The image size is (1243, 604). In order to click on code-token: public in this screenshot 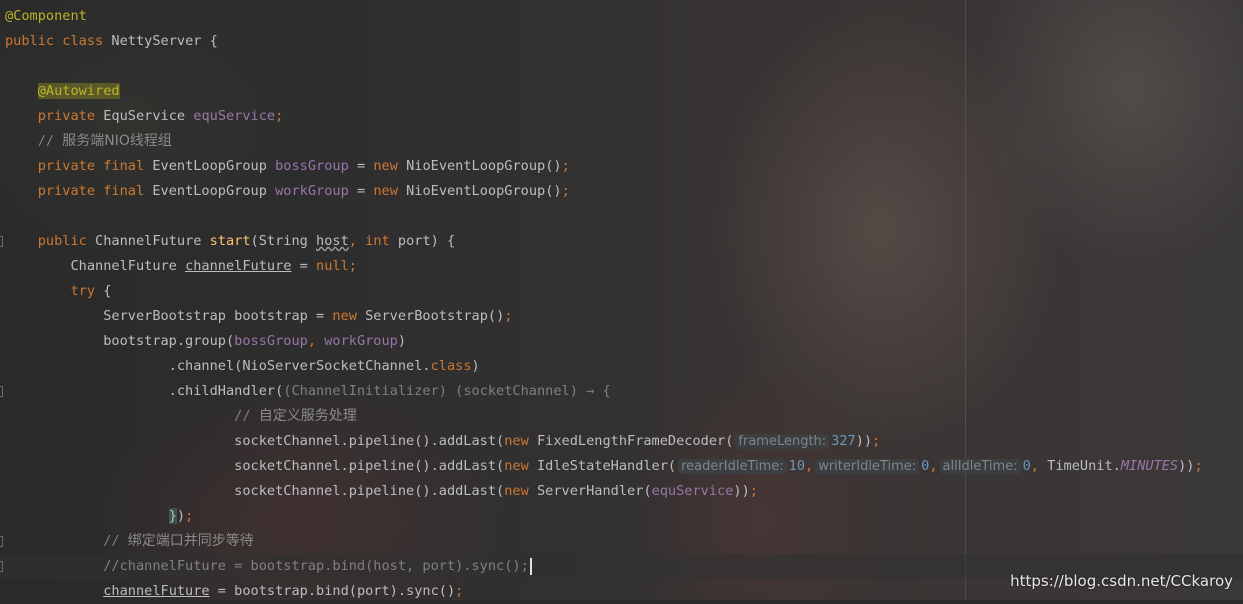, I will do `click(66, 241)`.